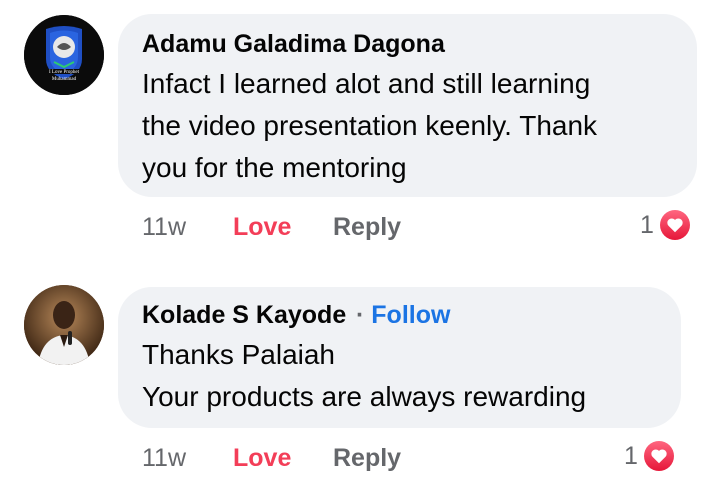 Image resolution: width=720 pixels, height=501 pixels. I want to click on comment-text-line: you for the mentoring, so click(274, 167).